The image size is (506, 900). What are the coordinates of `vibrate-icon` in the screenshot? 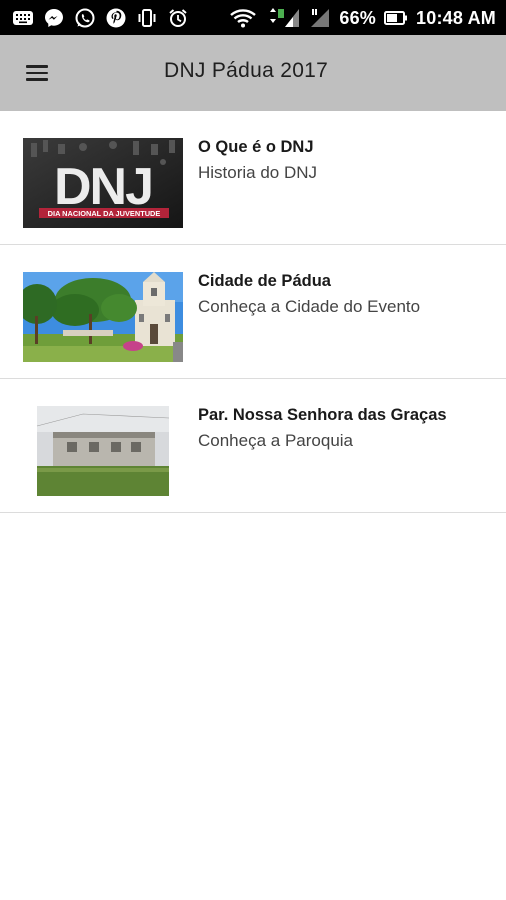 It's located at (147, 18).